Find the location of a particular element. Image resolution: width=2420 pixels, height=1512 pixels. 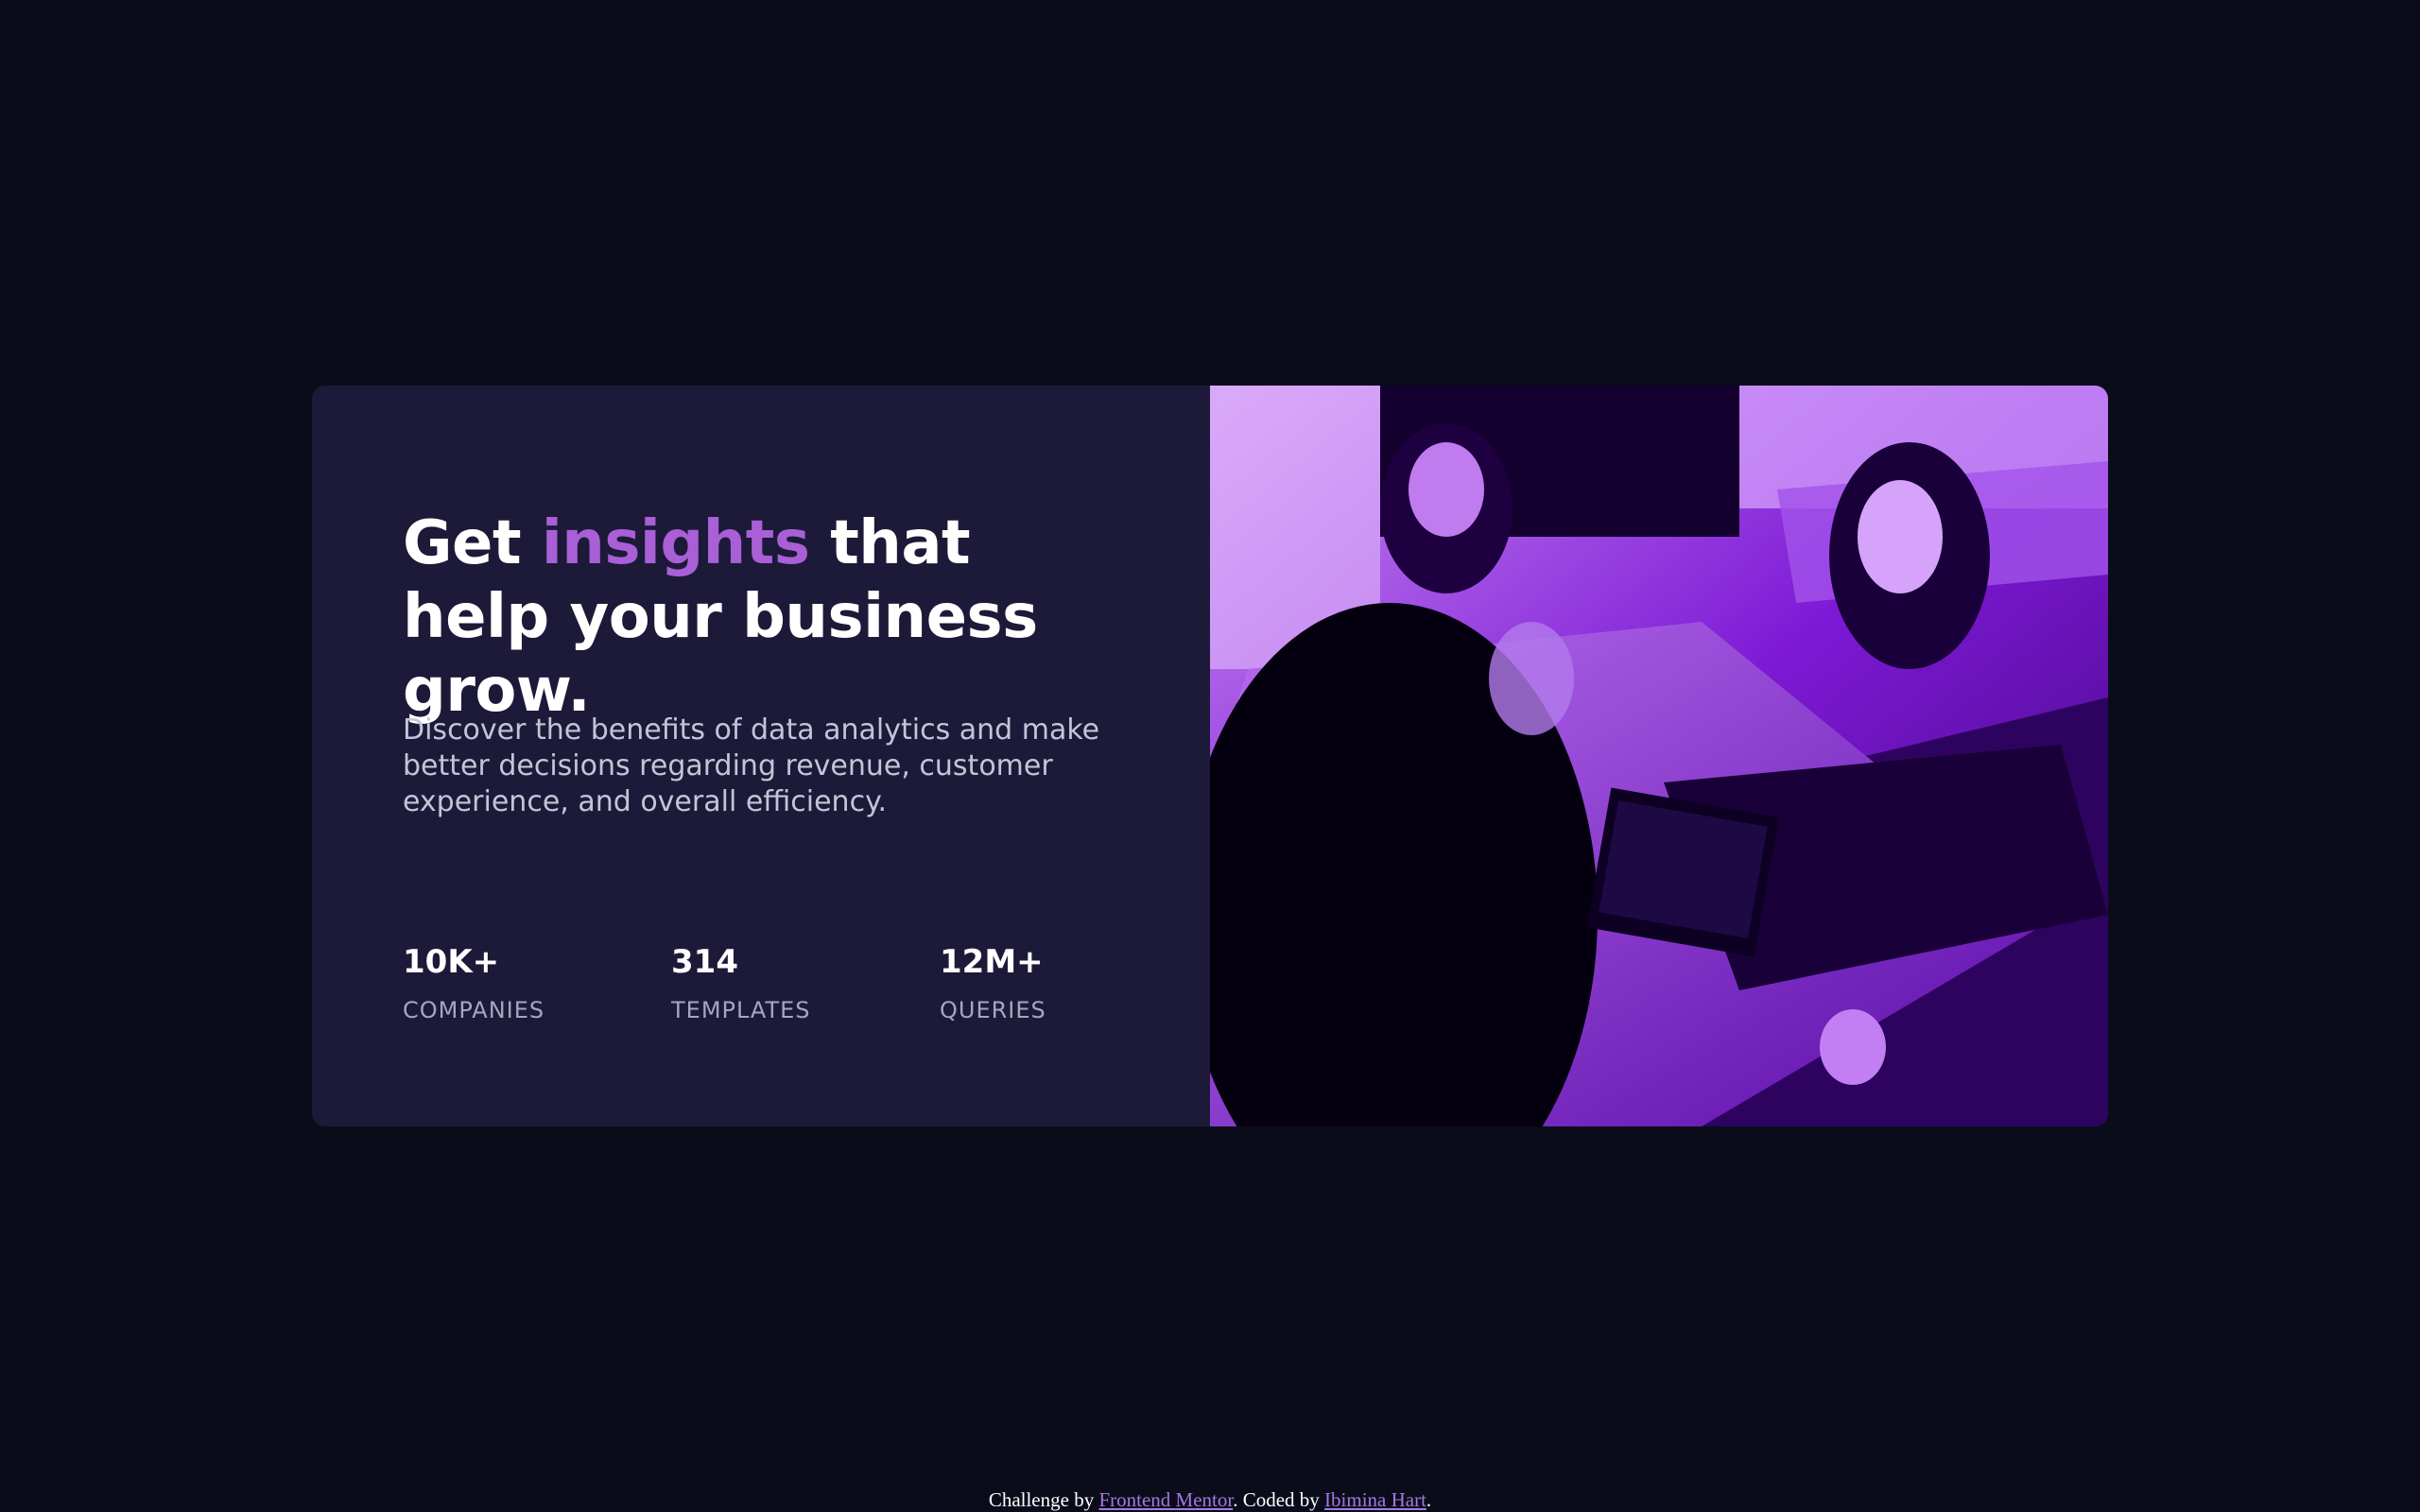

frontend-mentor-link: Frontend Mentor is located at coordinates (1165, 1499).